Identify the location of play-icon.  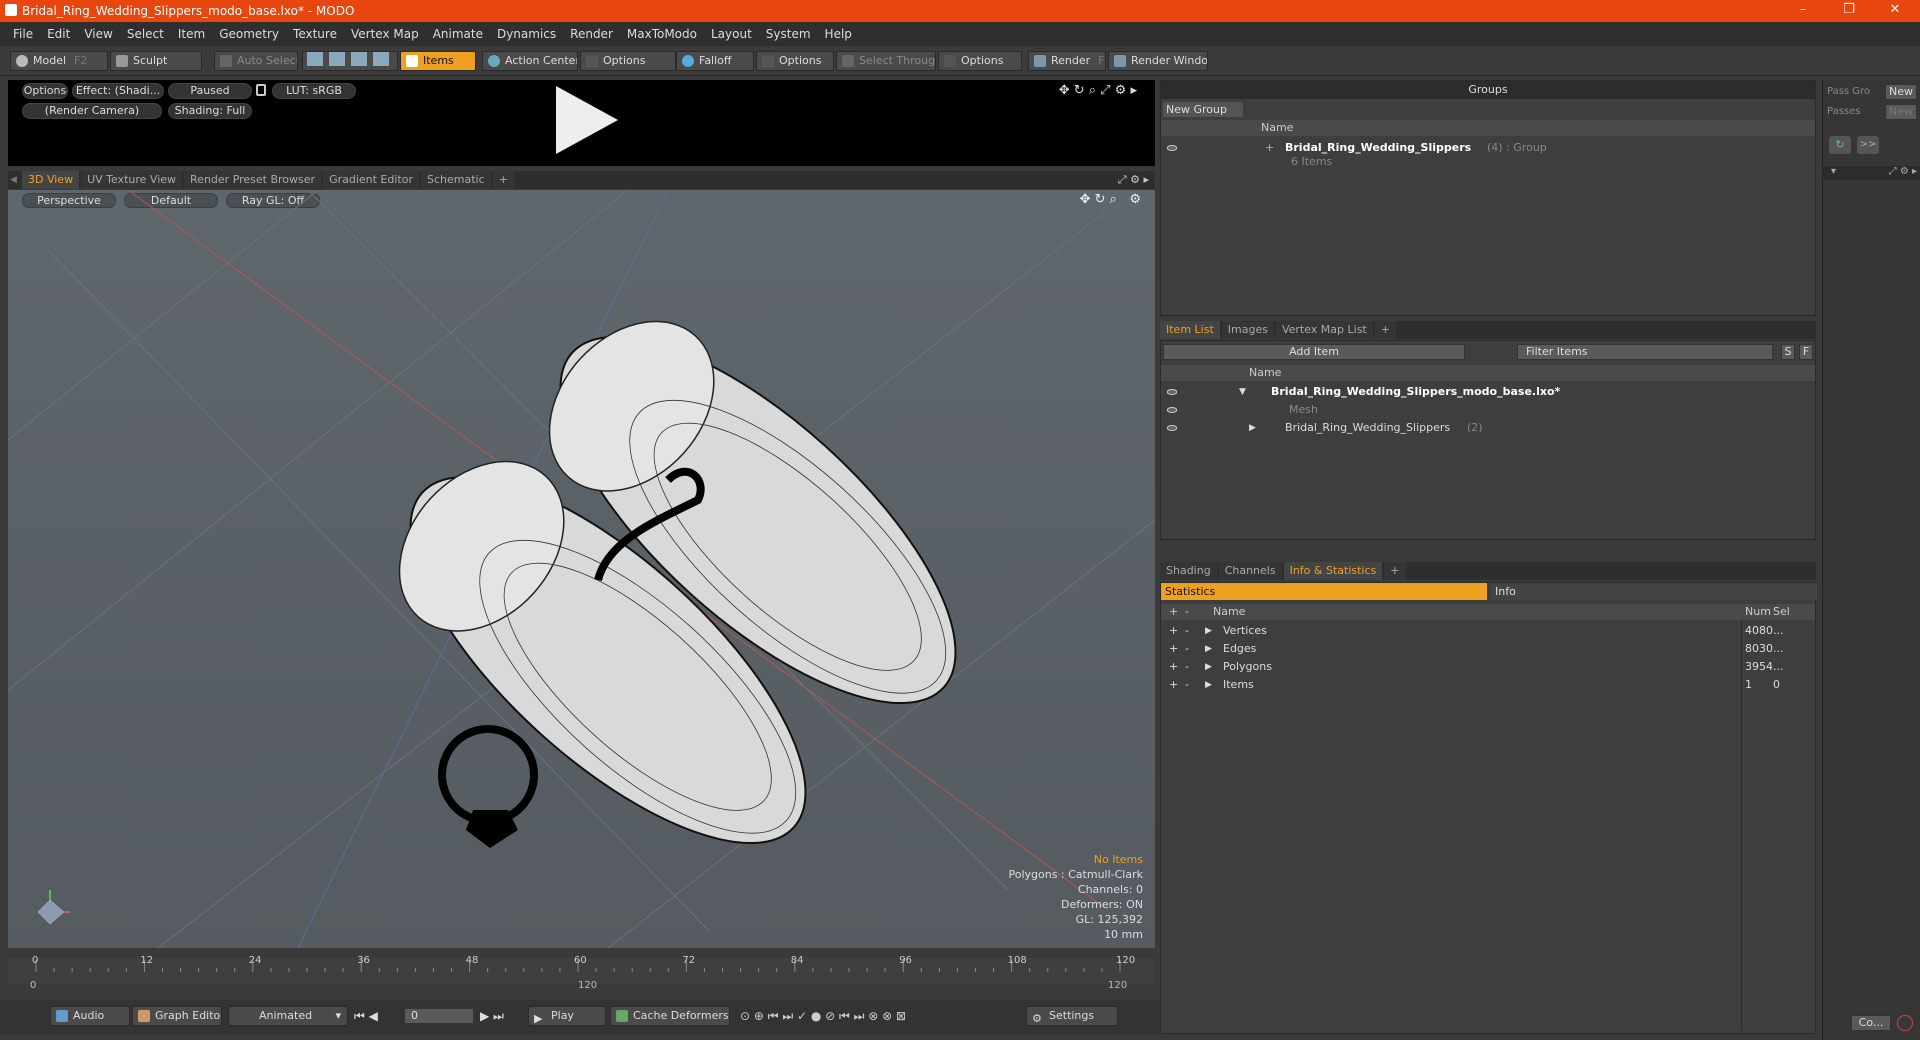
(587, 120).